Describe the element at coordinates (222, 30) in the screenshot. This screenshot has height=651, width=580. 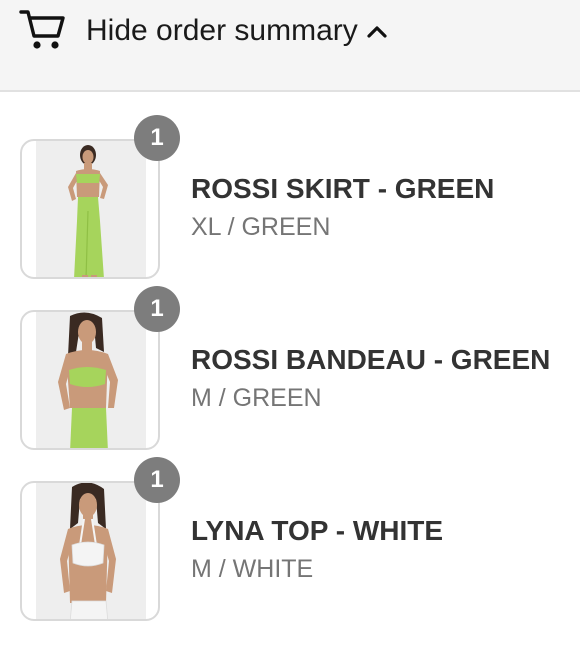
I see `toggle-label: Hide order summary` at that location.